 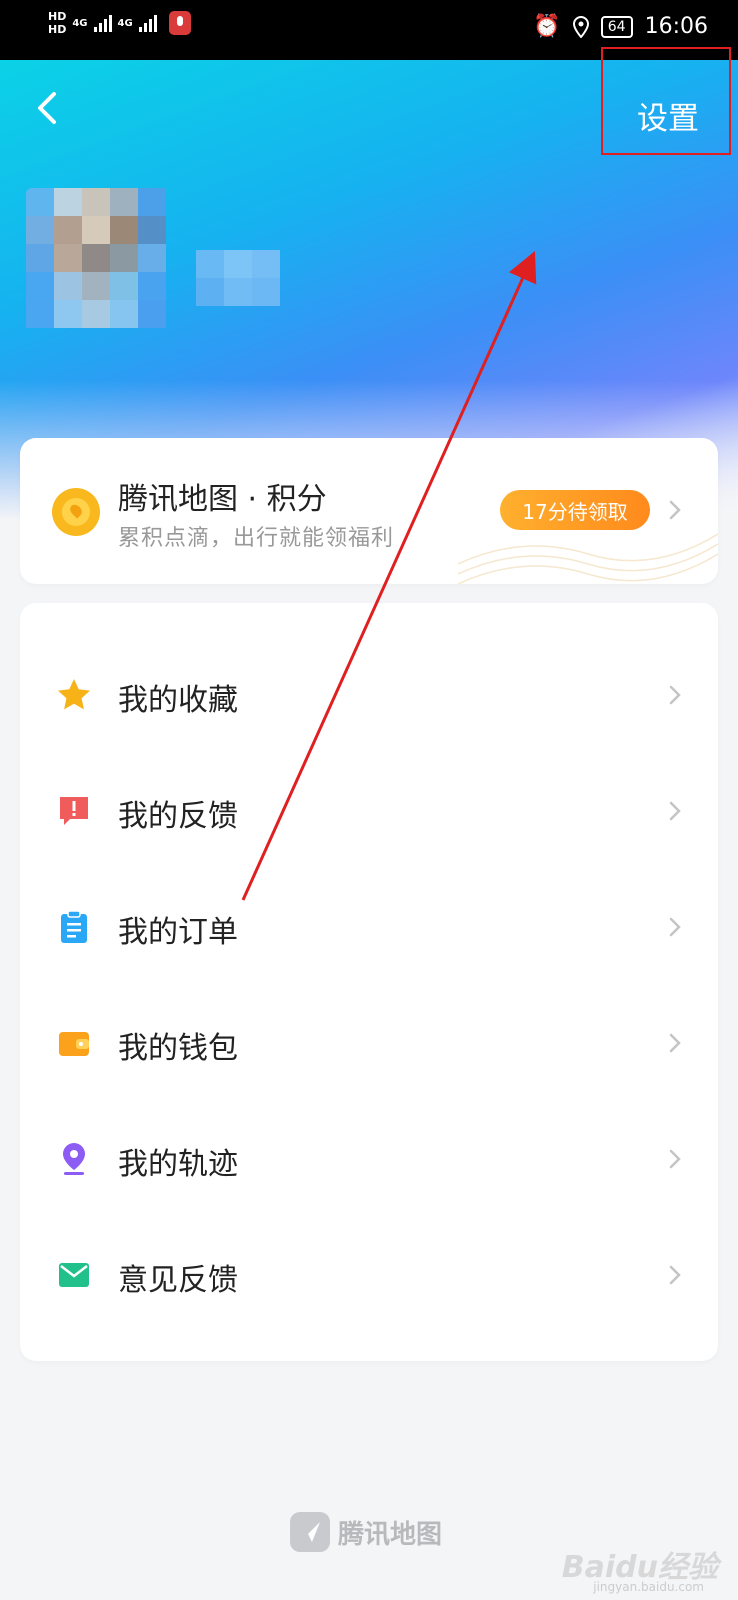 What do you see at coordinates (179, 23) in the screenshot?
I see `microphone-icon` at bounding box center [179, 23].